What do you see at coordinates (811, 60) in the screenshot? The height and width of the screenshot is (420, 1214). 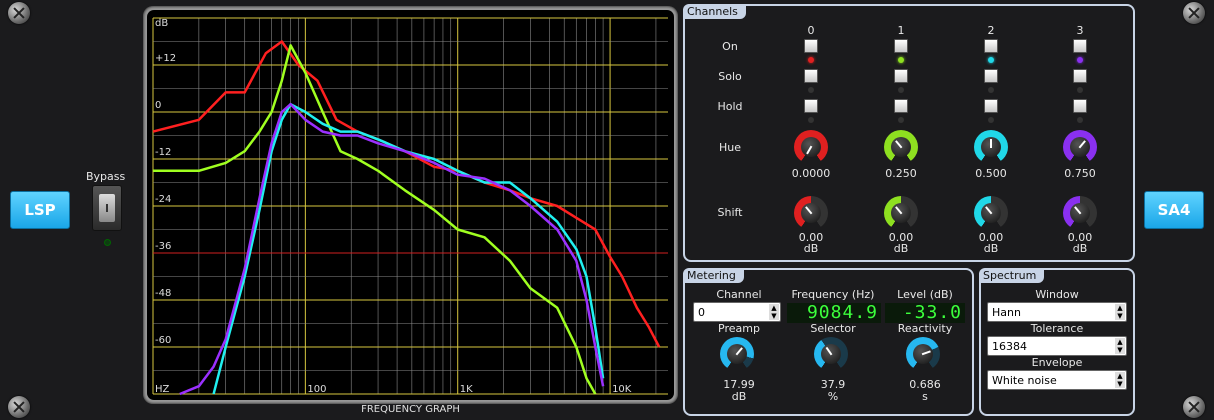 I see `channel-0-on-led` at bounding box center [811, 60].